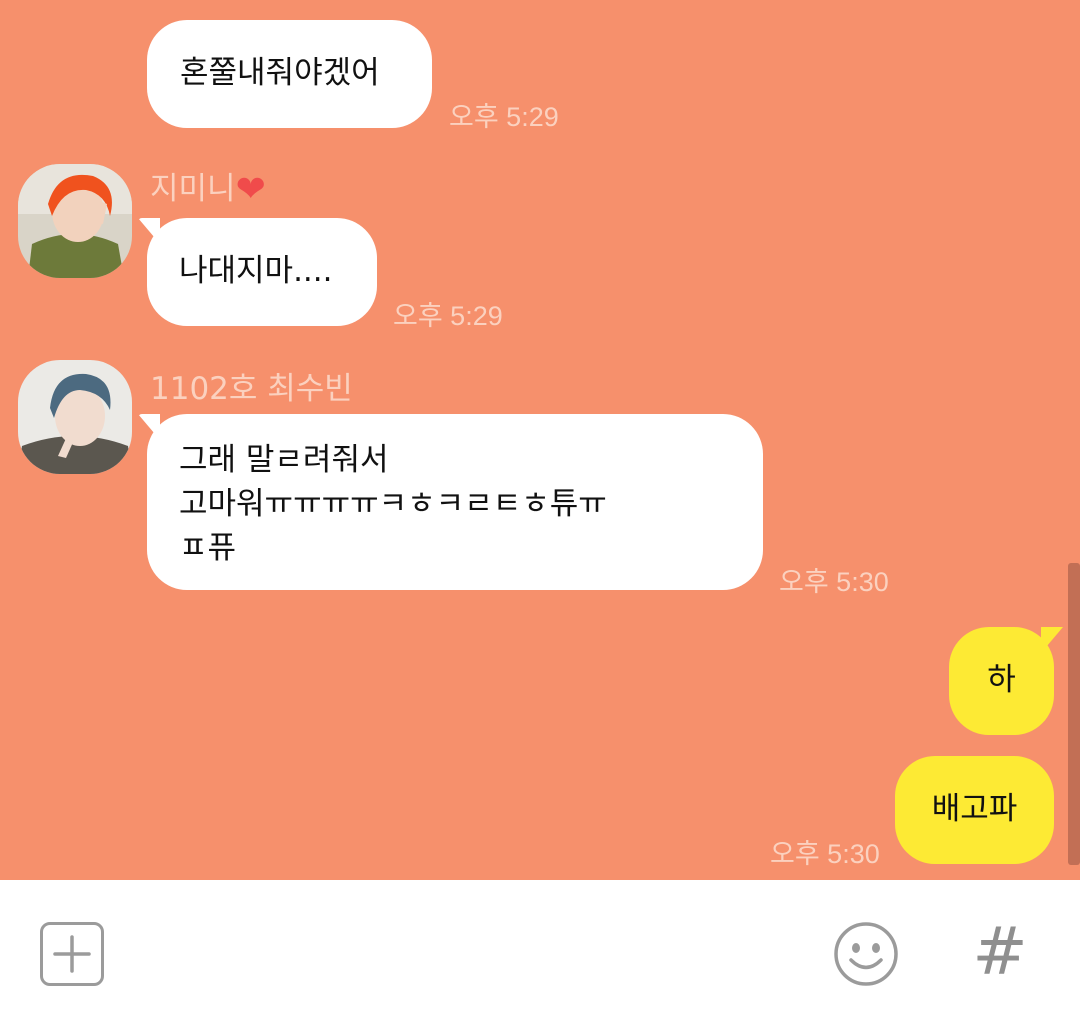  I want to click on my-message-bubble: 배고파, so click(974, 810).